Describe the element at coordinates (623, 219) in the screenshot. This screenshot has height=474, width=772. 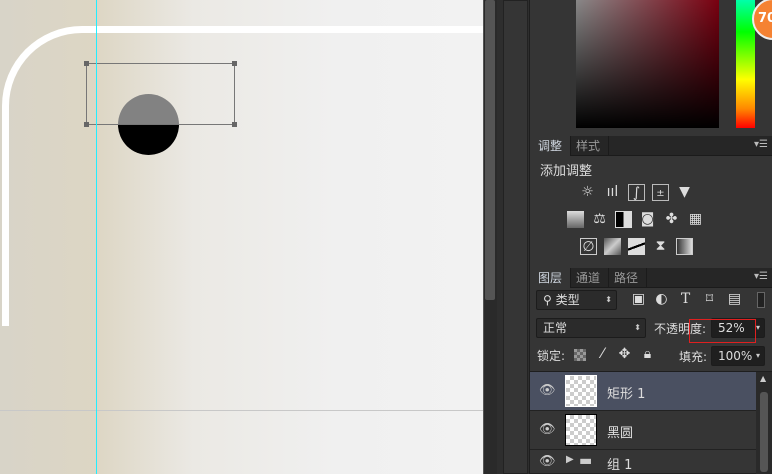
I see `black-white-icon` at that location.